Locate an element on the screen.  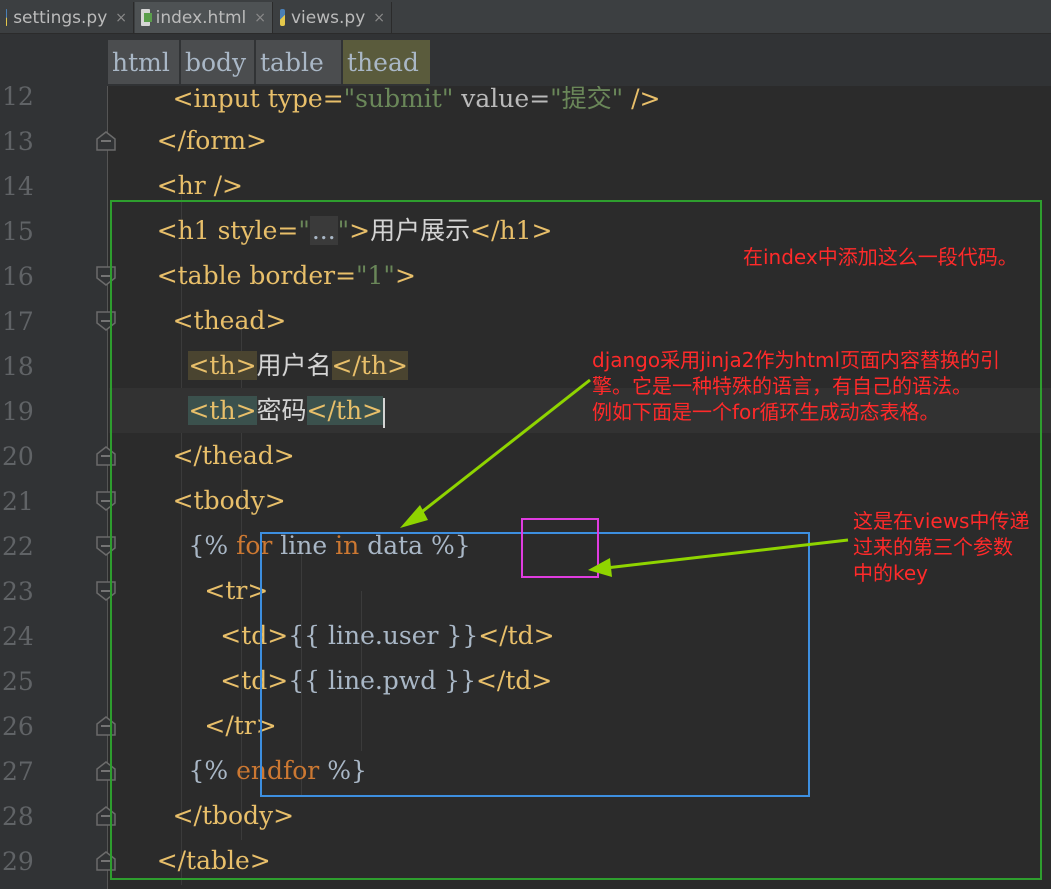
note-green: 在index中添加这么一段代码。 is located at coordinates (880, 257).